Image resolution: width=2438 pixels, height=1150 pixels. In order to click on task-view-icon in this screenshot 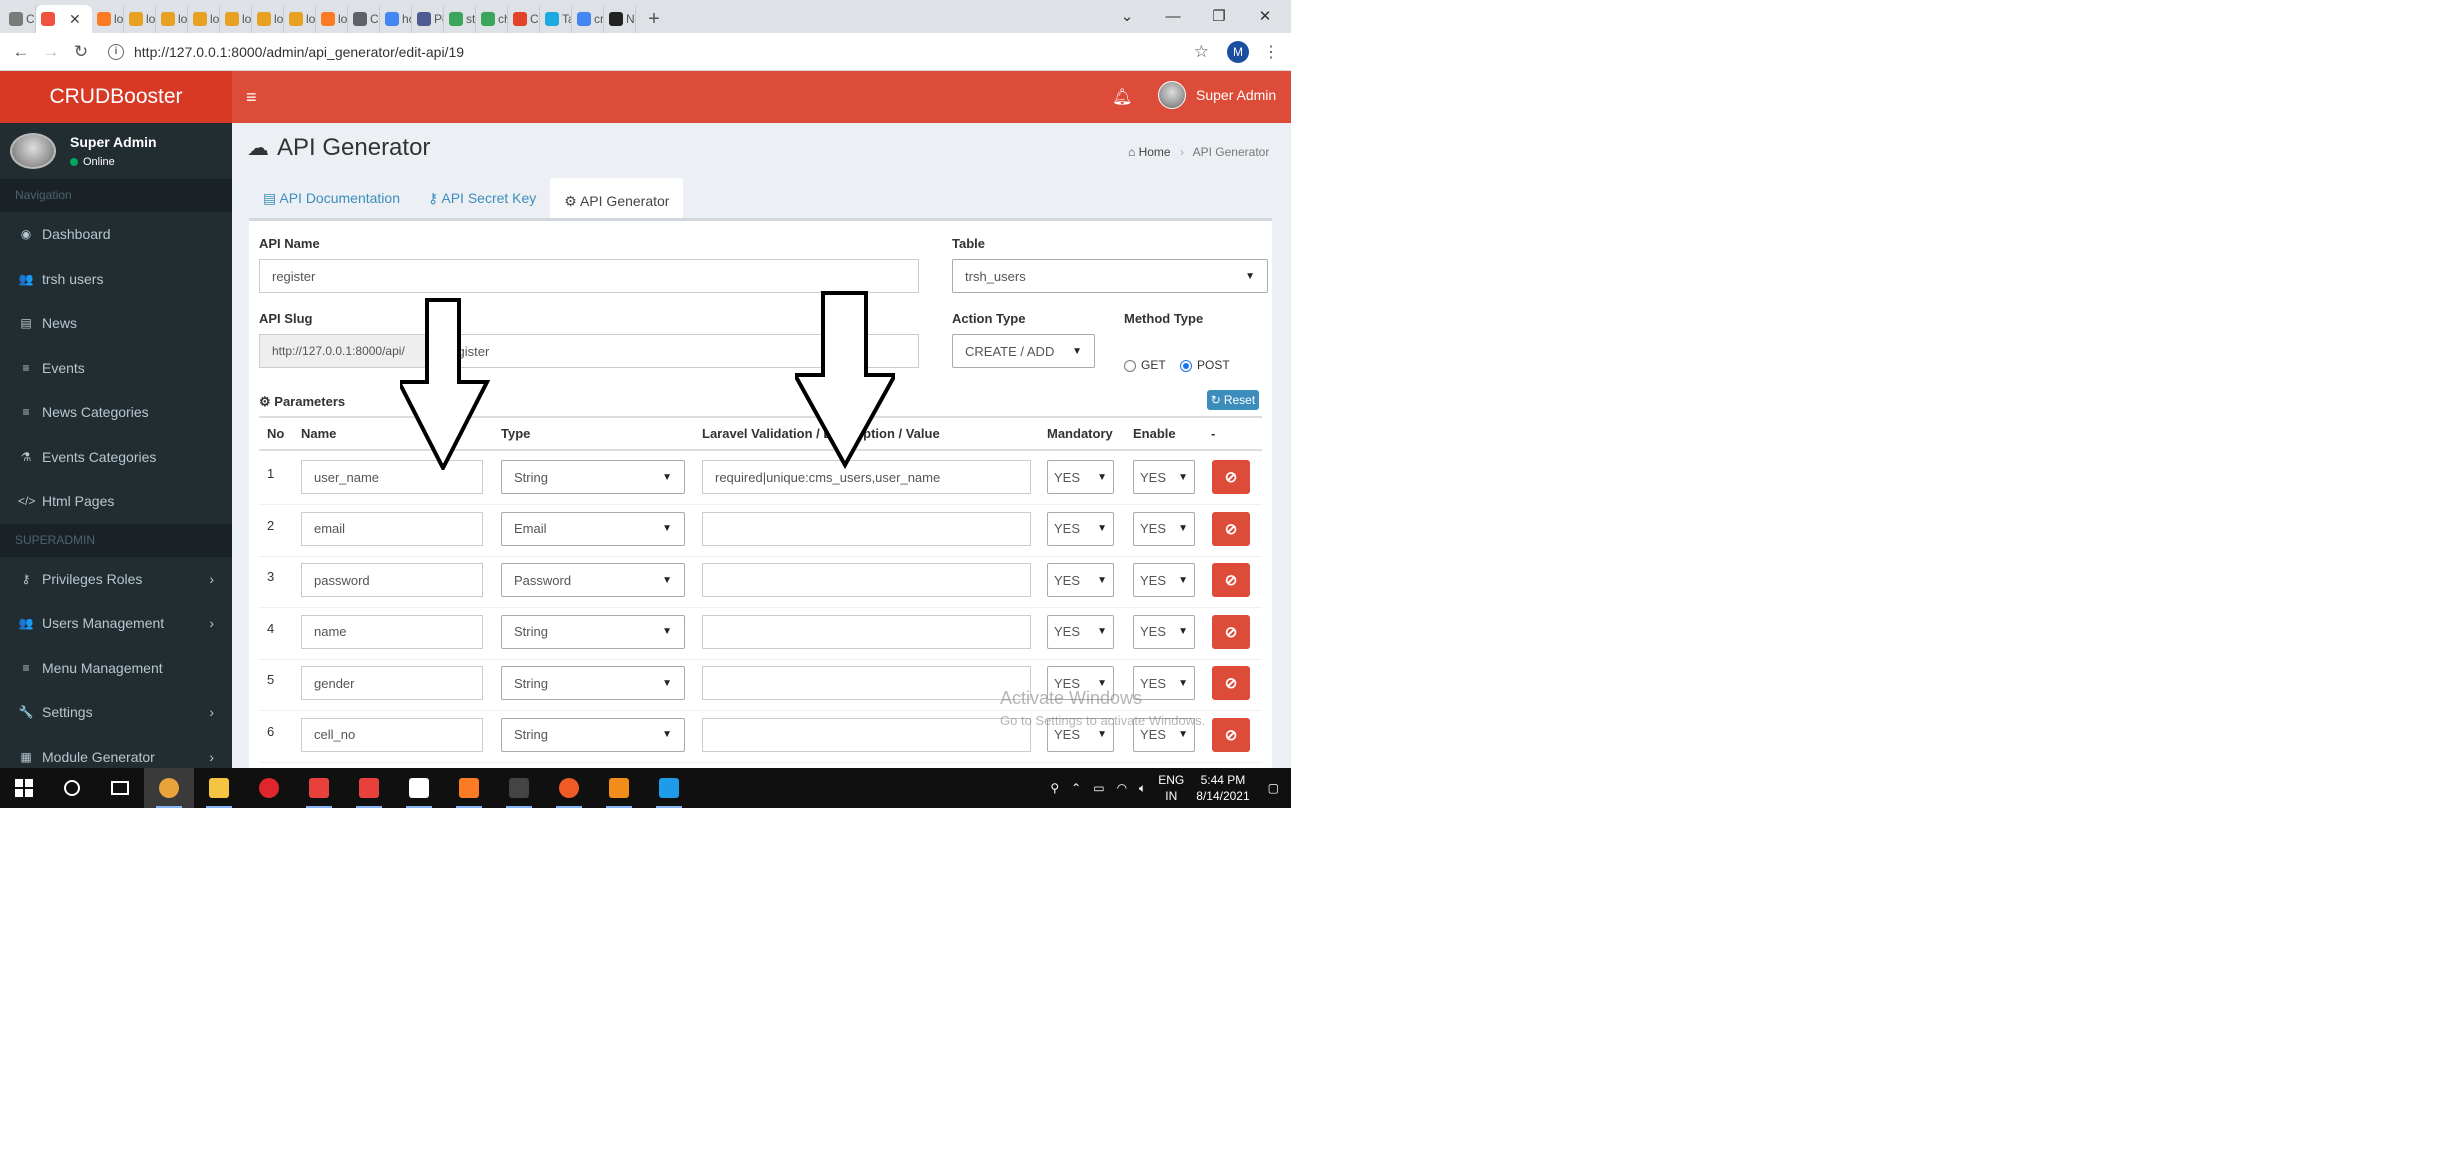, I will do `click(120, 788)`.